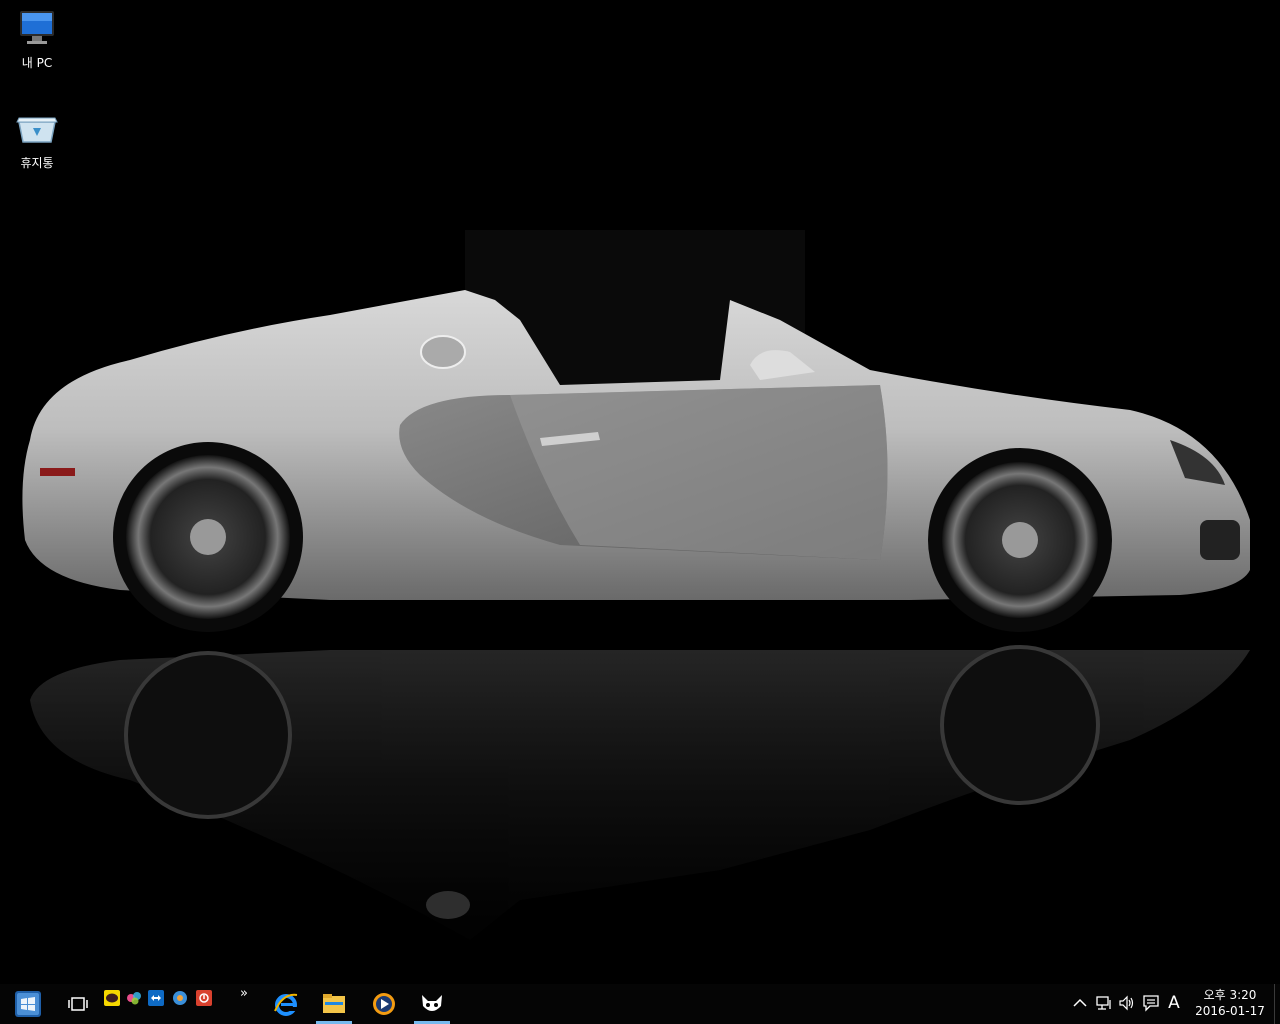 The height and width of the screenshot is (1024, 1280). What do you see at coordinates (1151, 1003) in the screenshot?
I see `action-center-icon` at bounding box center [1151, 1003].